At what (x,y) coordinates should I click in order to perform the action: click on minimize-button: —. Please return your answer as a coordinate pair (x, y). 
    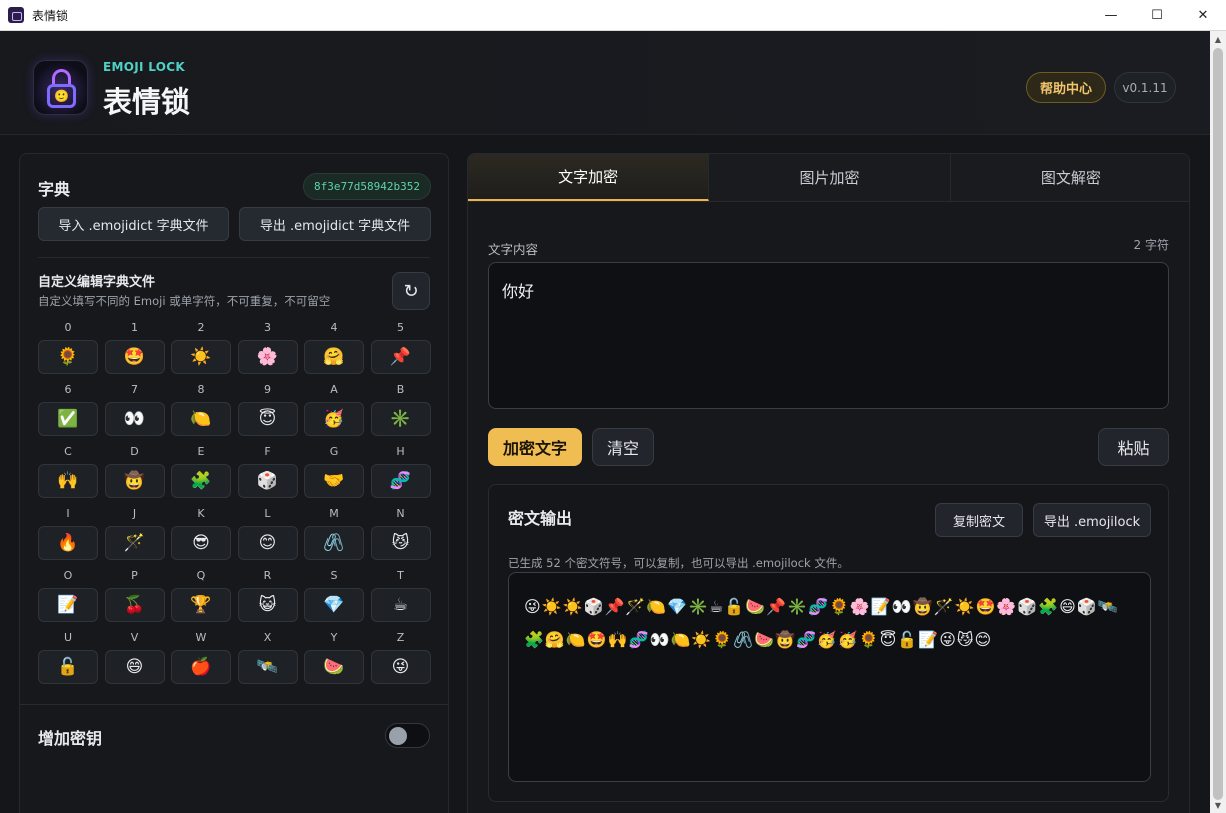
    Looking at the image, I should click on (1111, 15).